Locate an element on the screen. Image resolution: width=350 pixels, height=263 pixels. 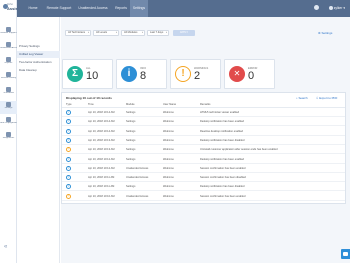
user-name: zylker is located at coordinates (338, 8).